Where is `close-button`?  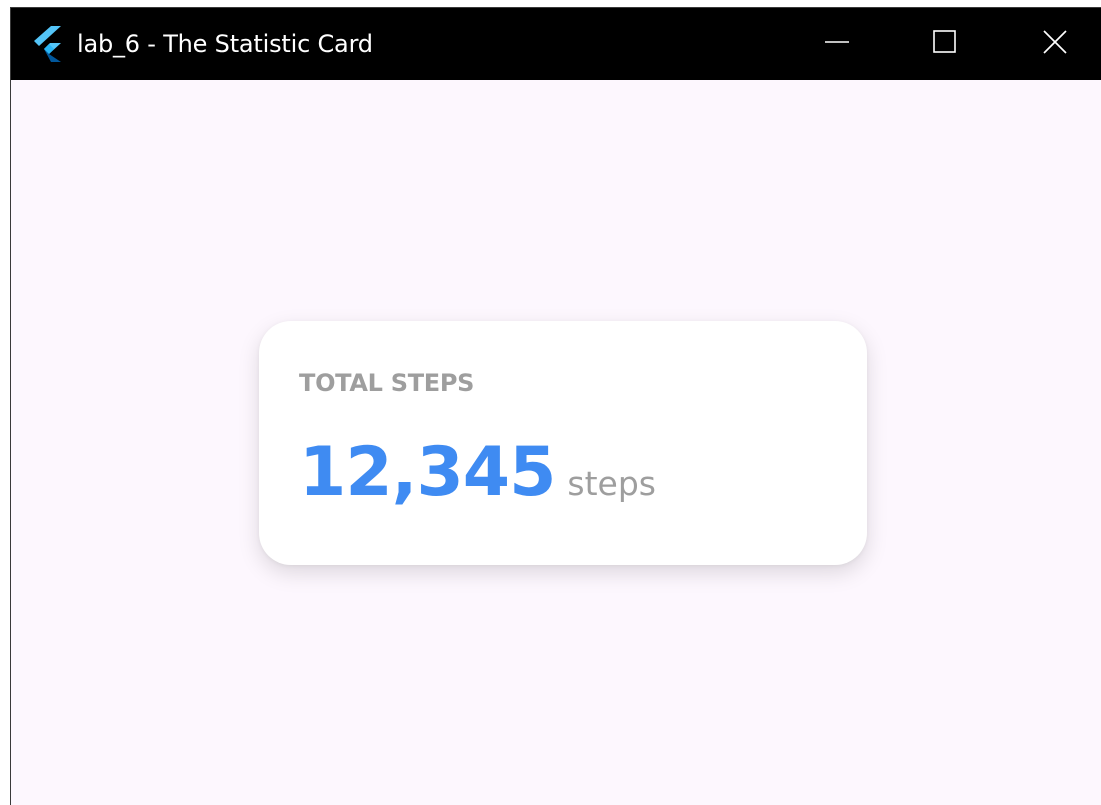
close-button is located at coordinates (1051, 44).